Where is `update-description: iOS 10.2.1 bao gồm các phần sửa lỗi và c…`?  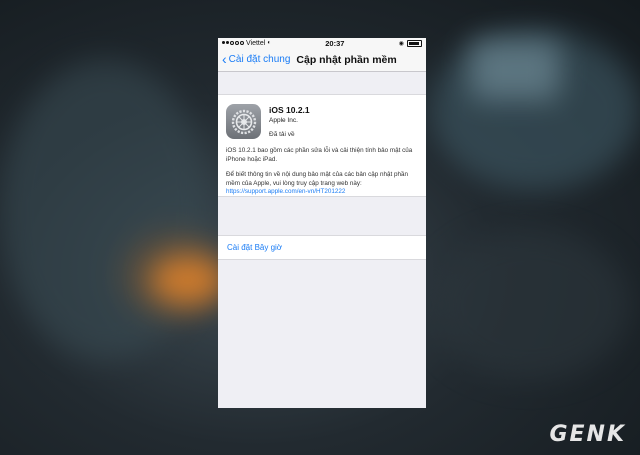 update-description: iOS 10.2.1 bao gồm các phần sửa lỗi và c… is located at coordinates (322, 172).